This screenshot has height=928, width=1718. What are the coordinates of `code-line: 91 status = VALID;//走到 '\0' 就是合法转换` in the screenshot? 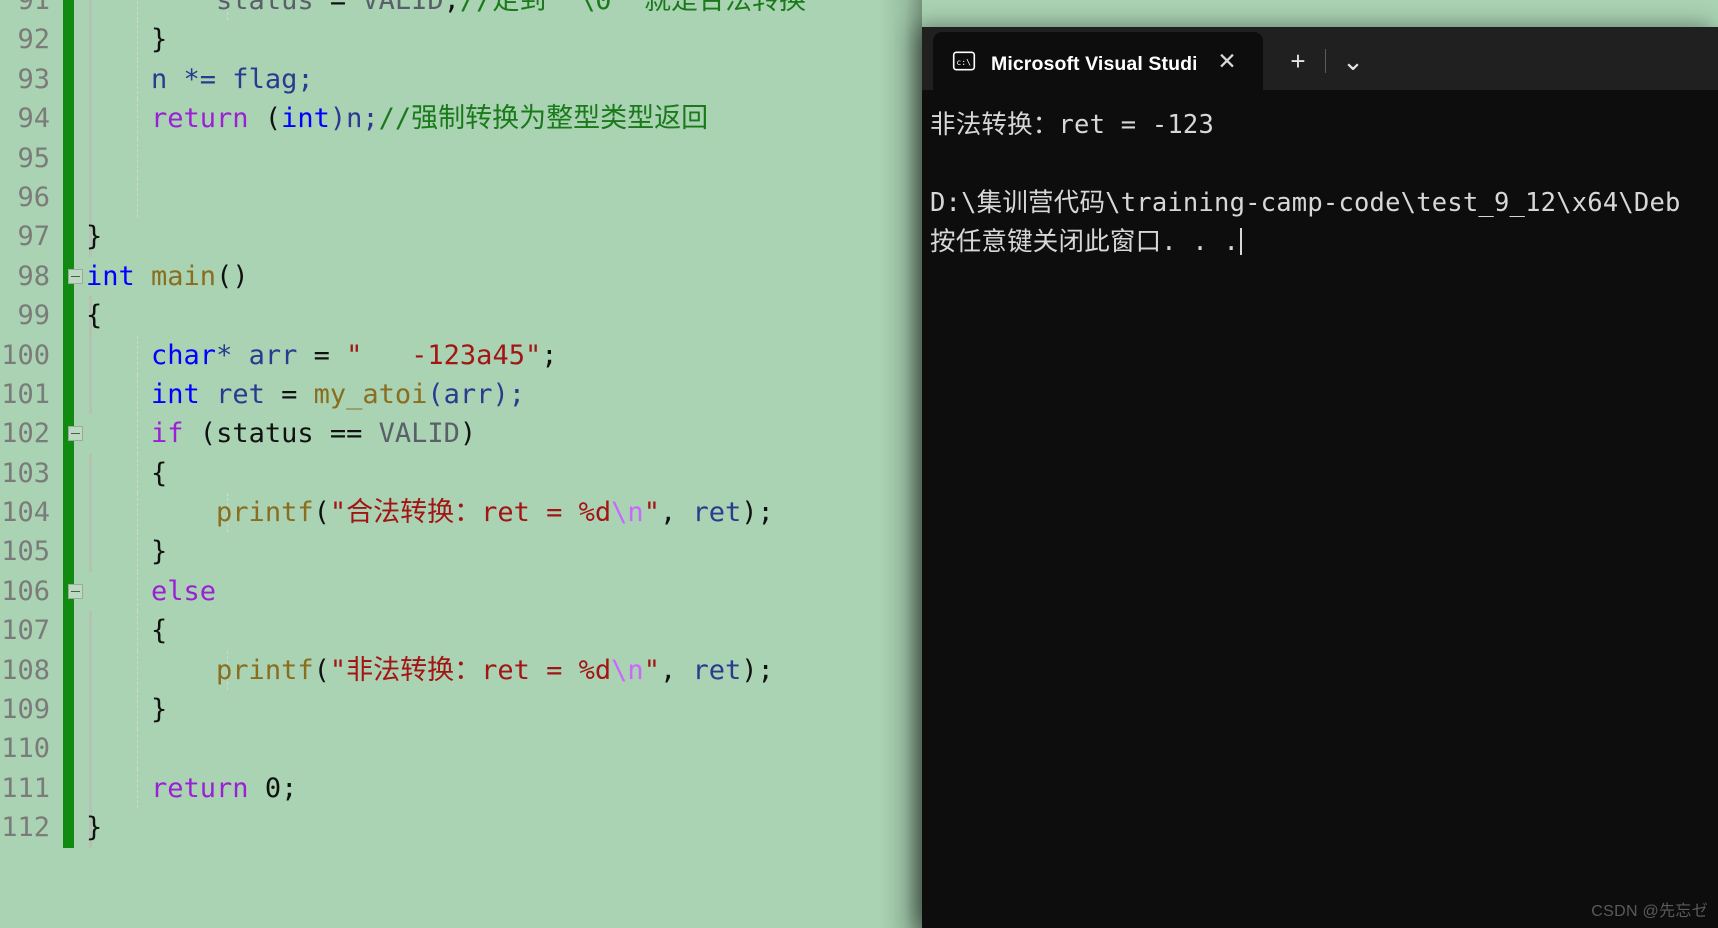 It's located at (480, 10).